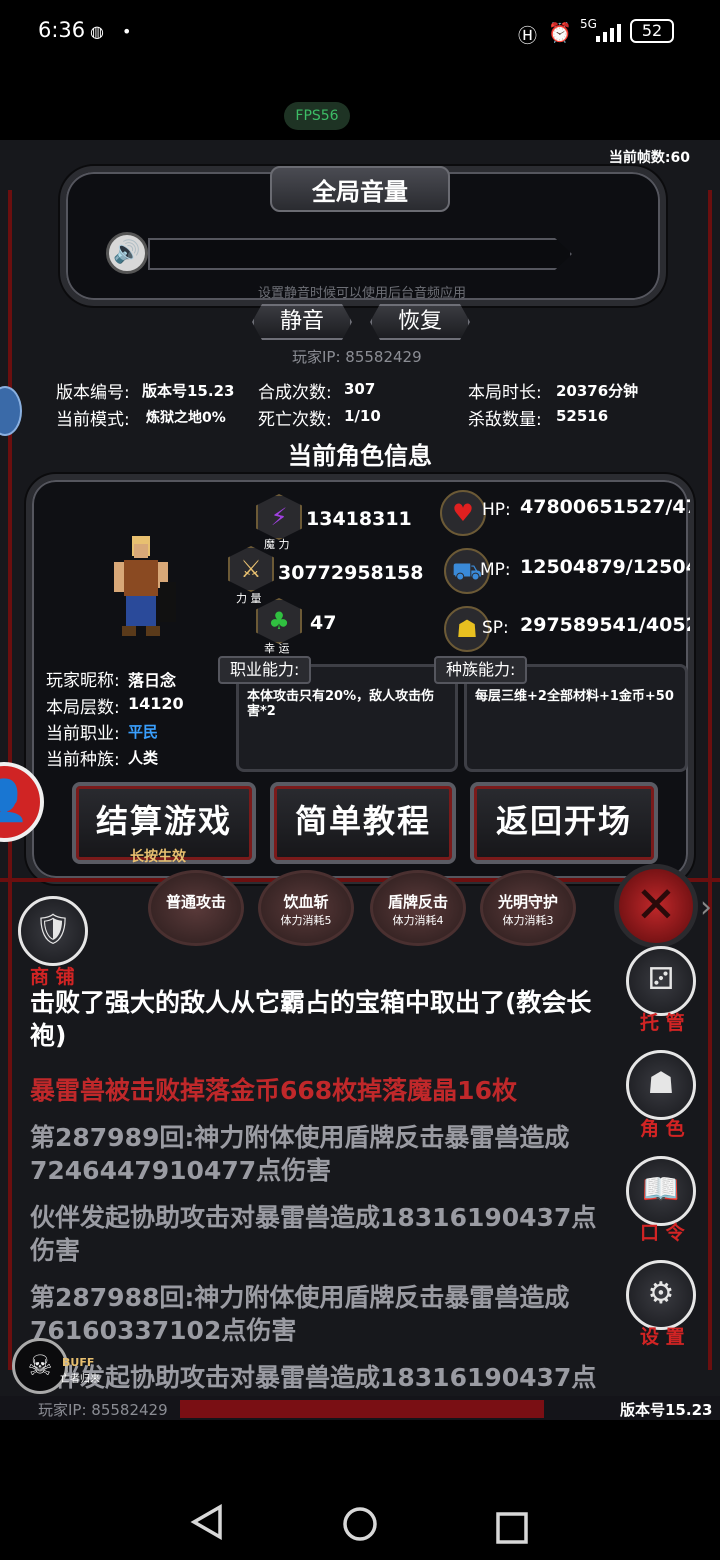  Describe the element at coordinates (605, 567) in the screenshot. I see `mp-value: 12504879/1250487` at that location.